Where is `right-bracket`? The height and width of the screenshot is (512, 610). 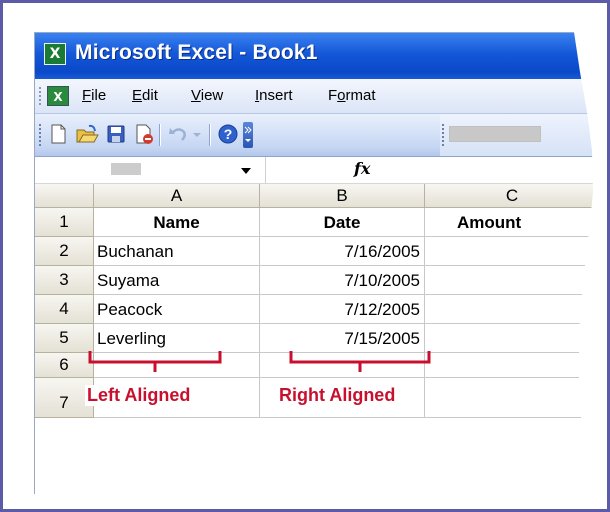
right-bracket is located at coordinates (360, 361).